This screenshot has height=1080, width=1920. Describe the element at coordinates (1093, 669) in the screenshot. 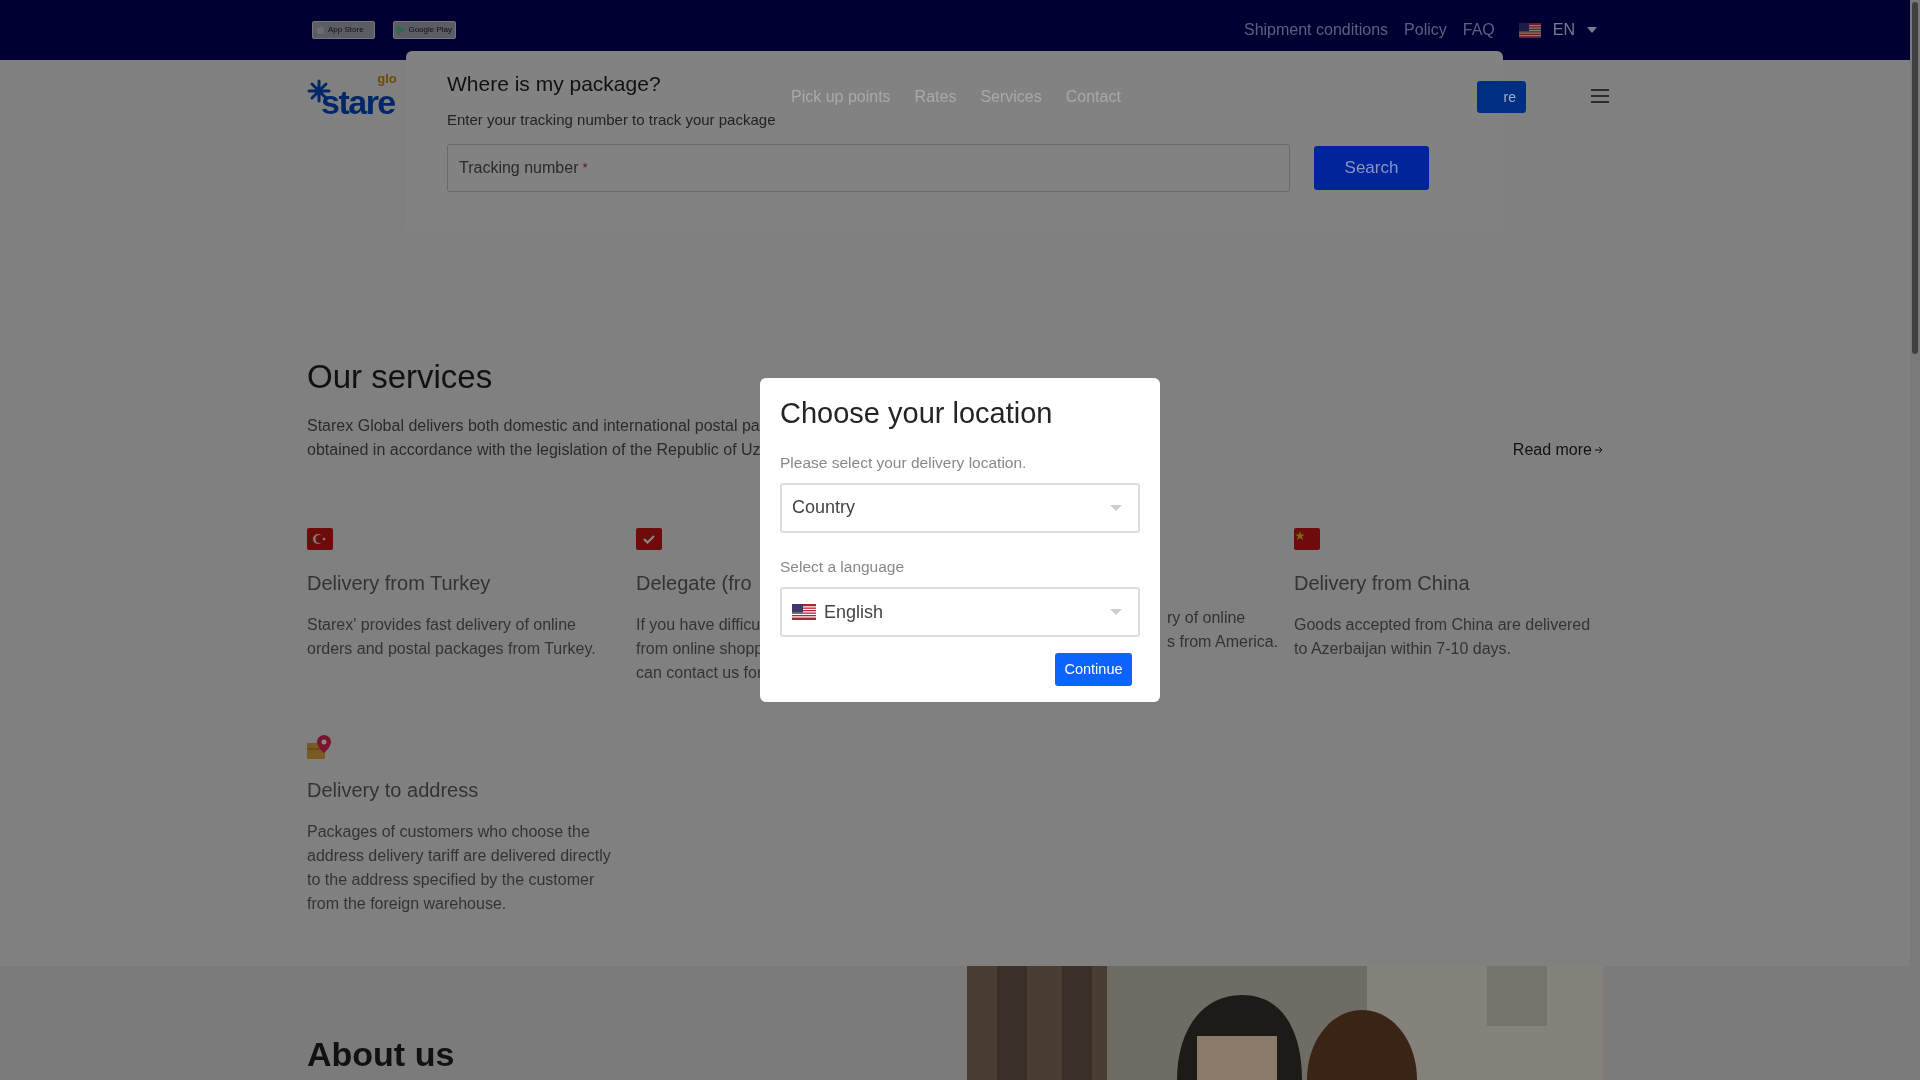

I see `continue-button: Continue` at that location.